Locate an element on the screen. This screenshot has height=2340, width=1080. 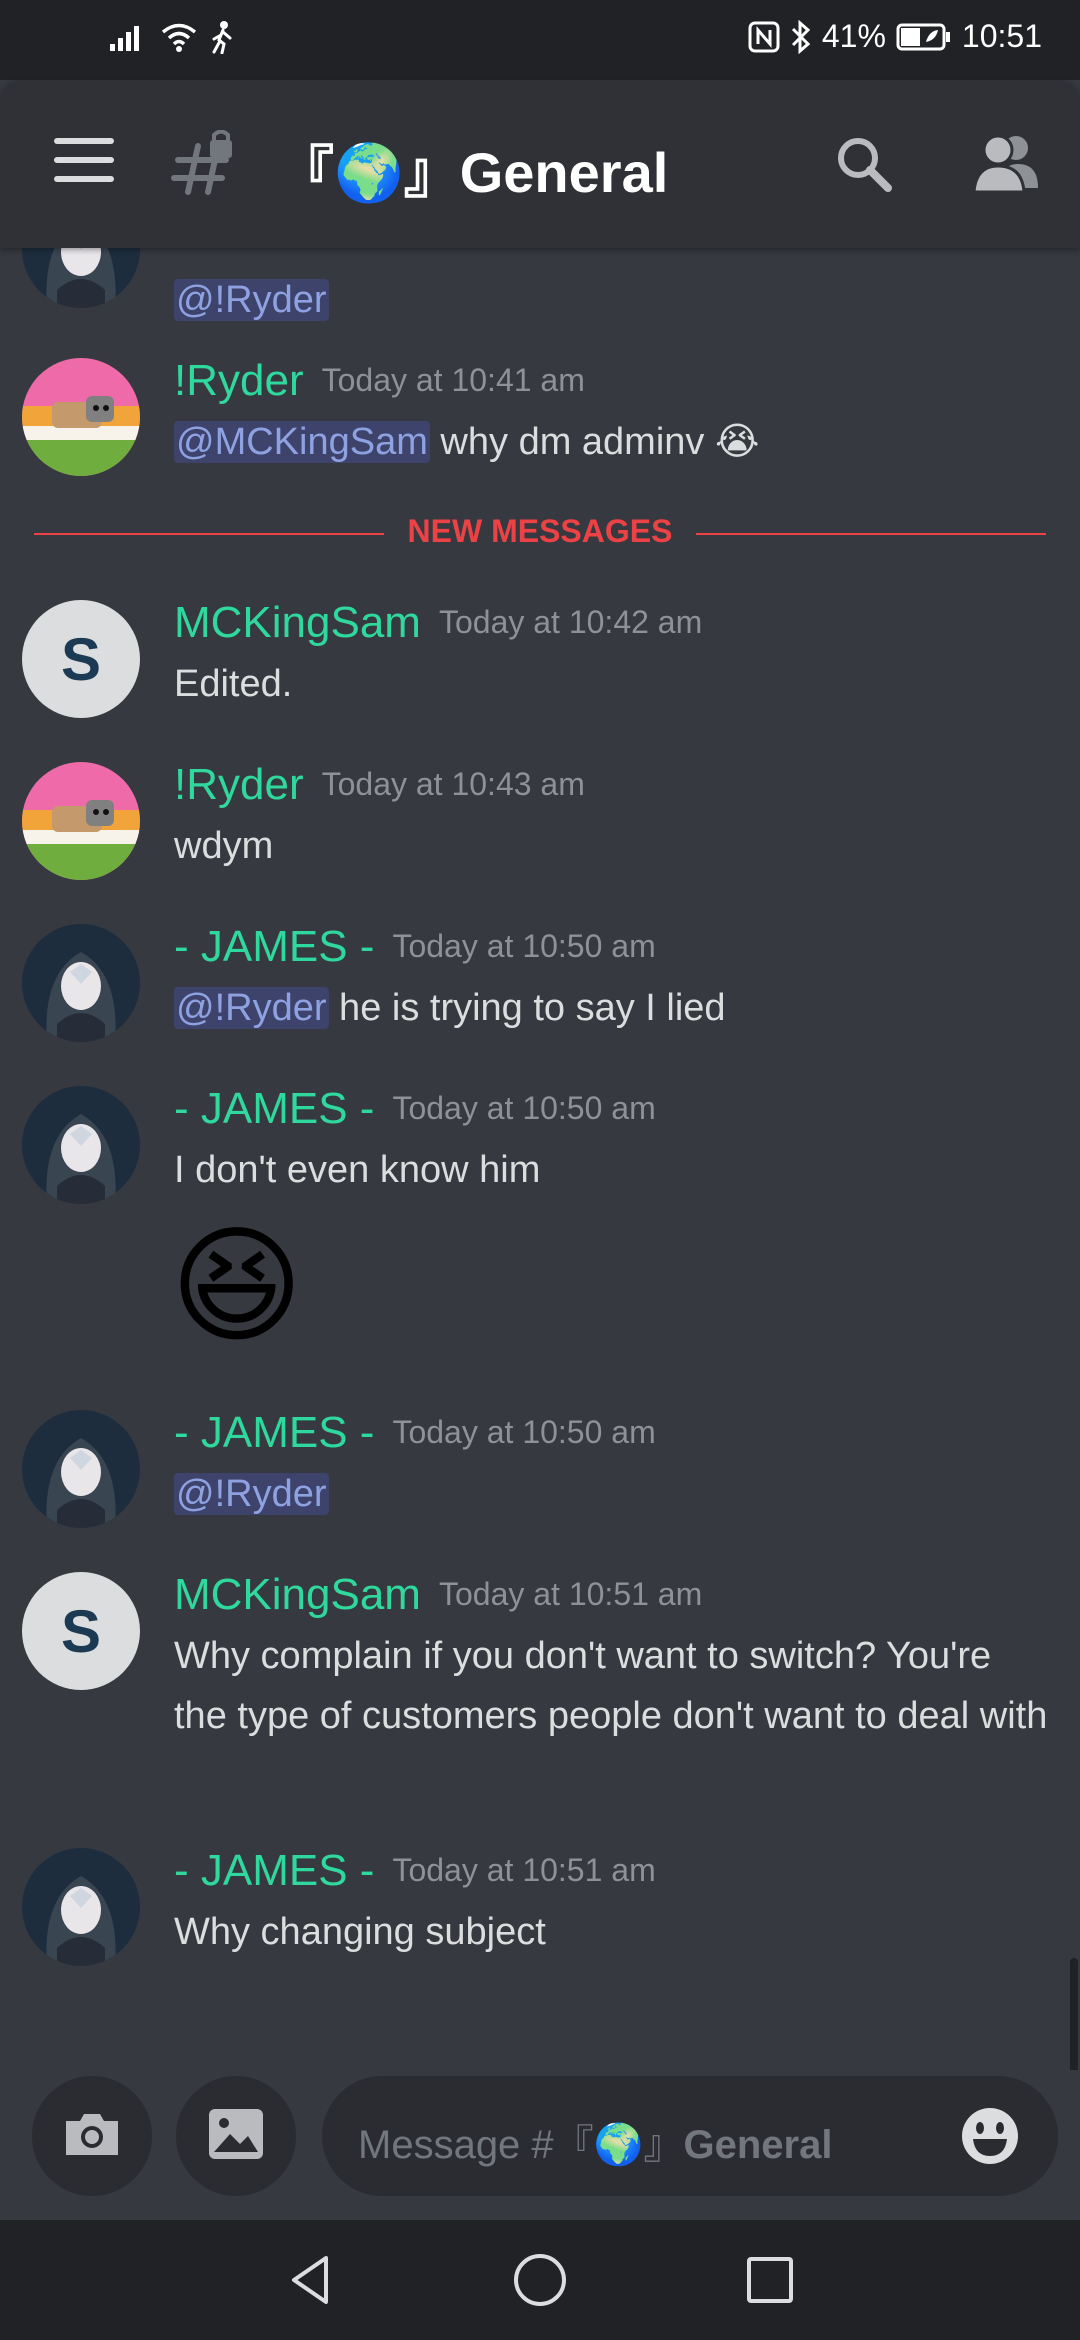
system-navigation-bar is located at coordinates (540, 2280).